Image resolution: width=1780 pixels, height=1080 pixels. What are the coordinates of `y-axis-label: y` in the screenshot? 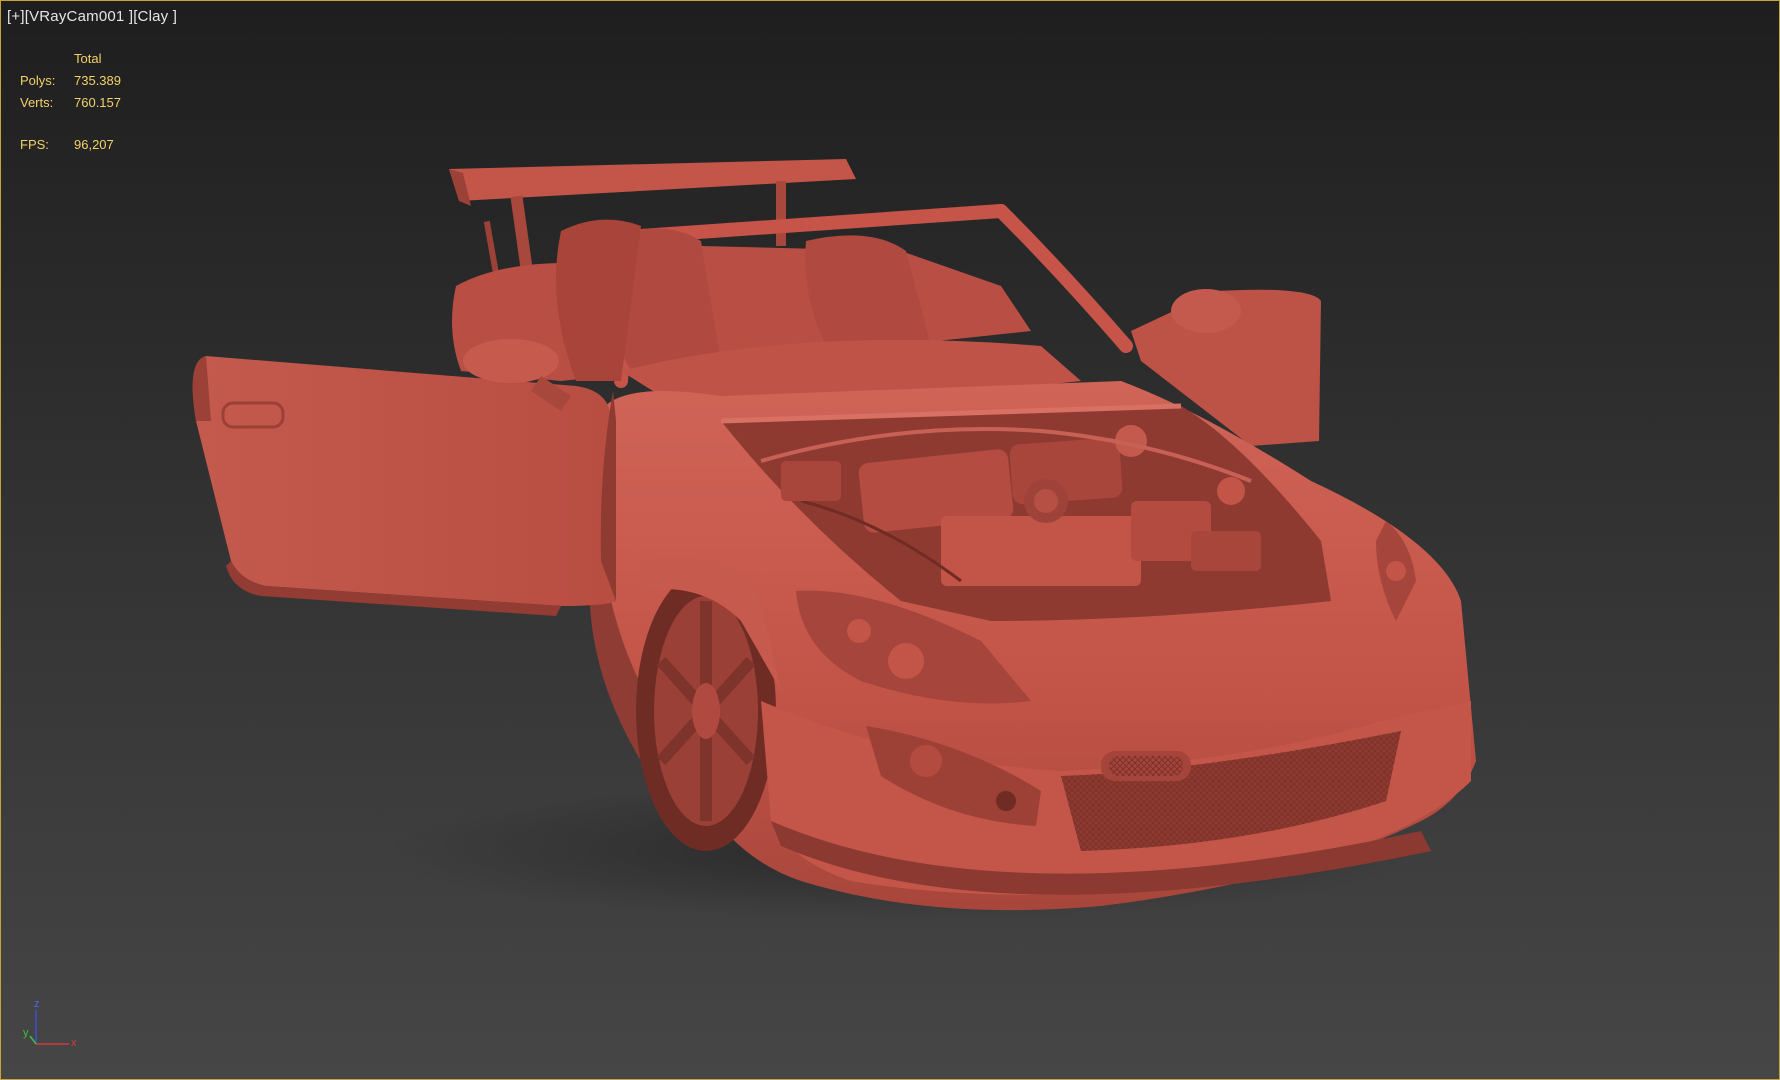 It's located at (26, 1033).